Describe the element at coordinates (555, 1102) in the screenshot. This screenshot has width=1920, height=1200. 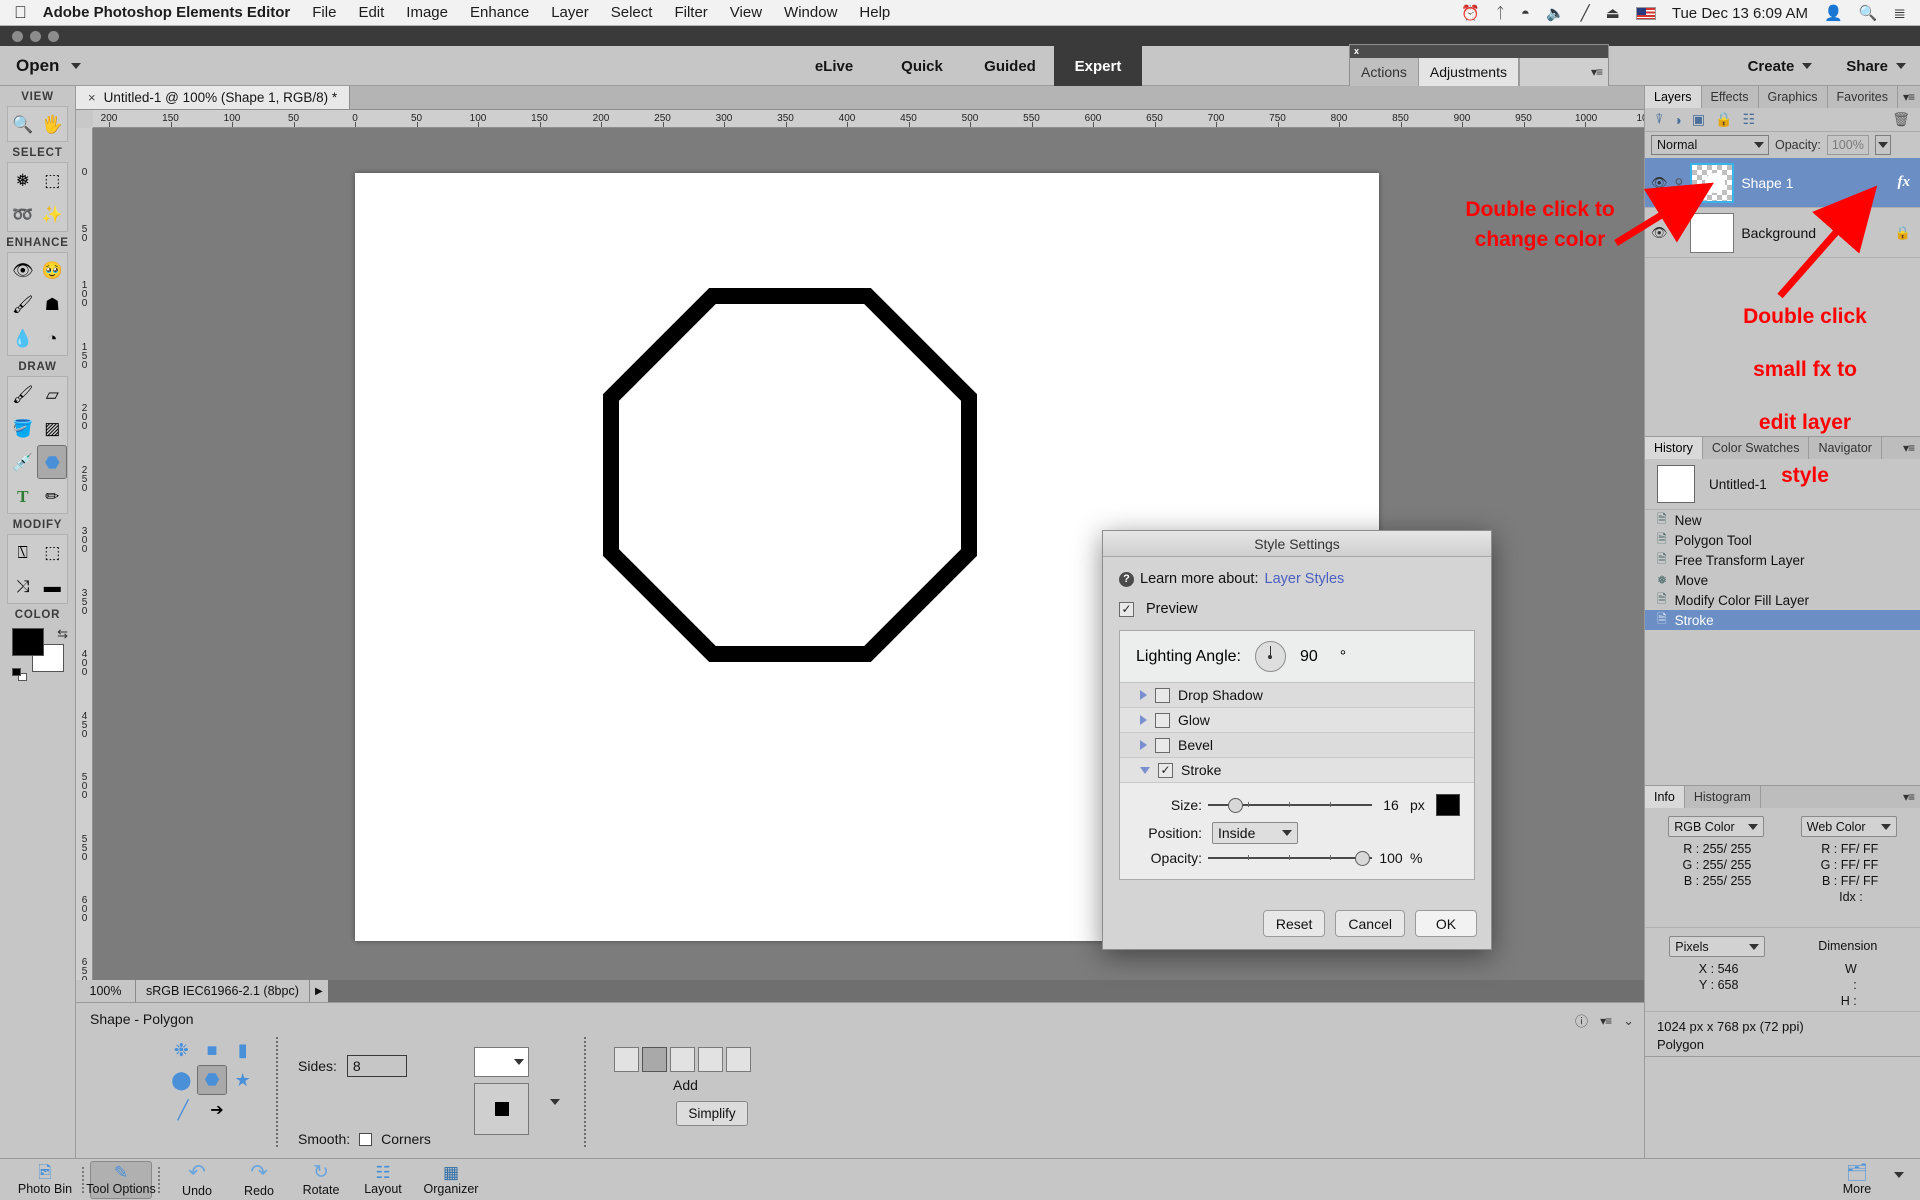
I see `shape-style-chevron-down-icon` at that location.